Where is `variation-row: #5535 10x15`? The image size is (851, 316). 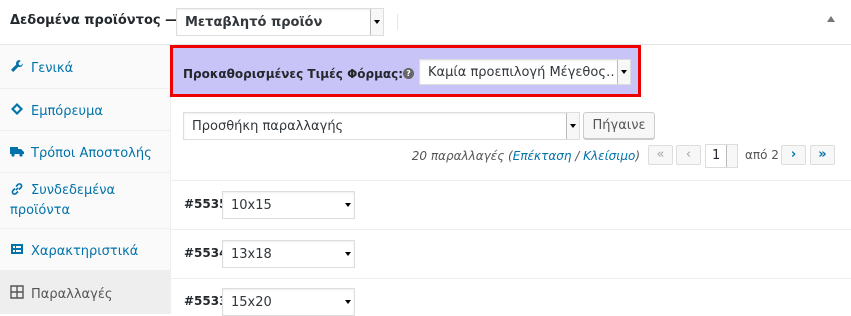 variation-row: #5535 10x15 is located at coordinates (510, 205).